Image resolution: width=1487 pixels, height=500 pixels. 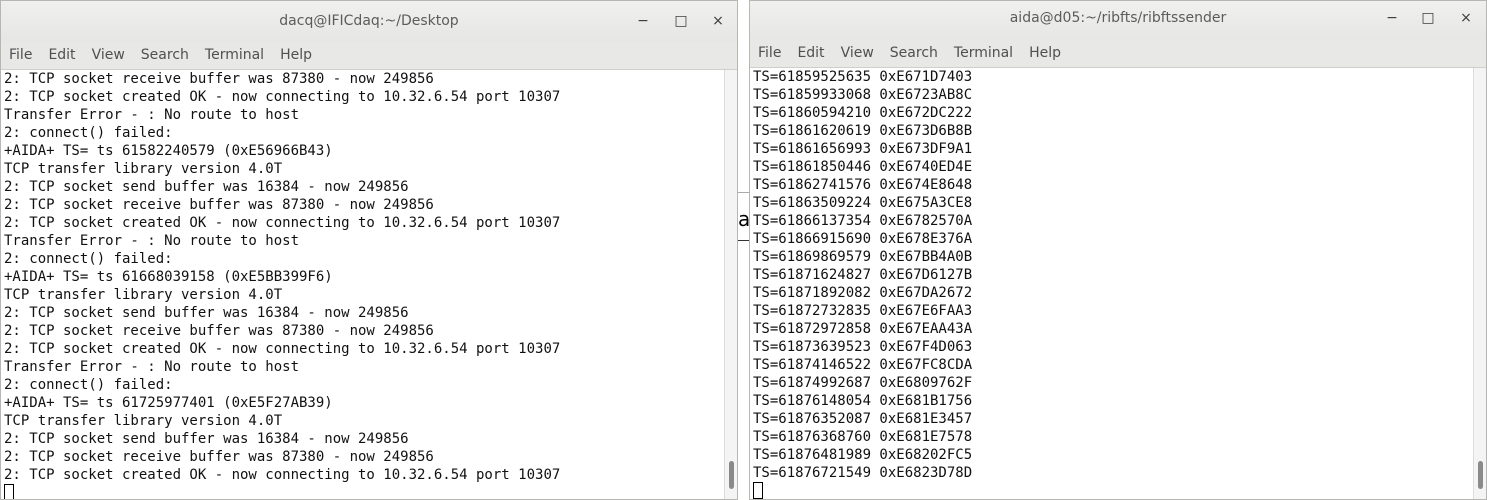 I want to click on terminal-line: TS=61863509224 0xE675A3CE8, so click(x=863, y=203).